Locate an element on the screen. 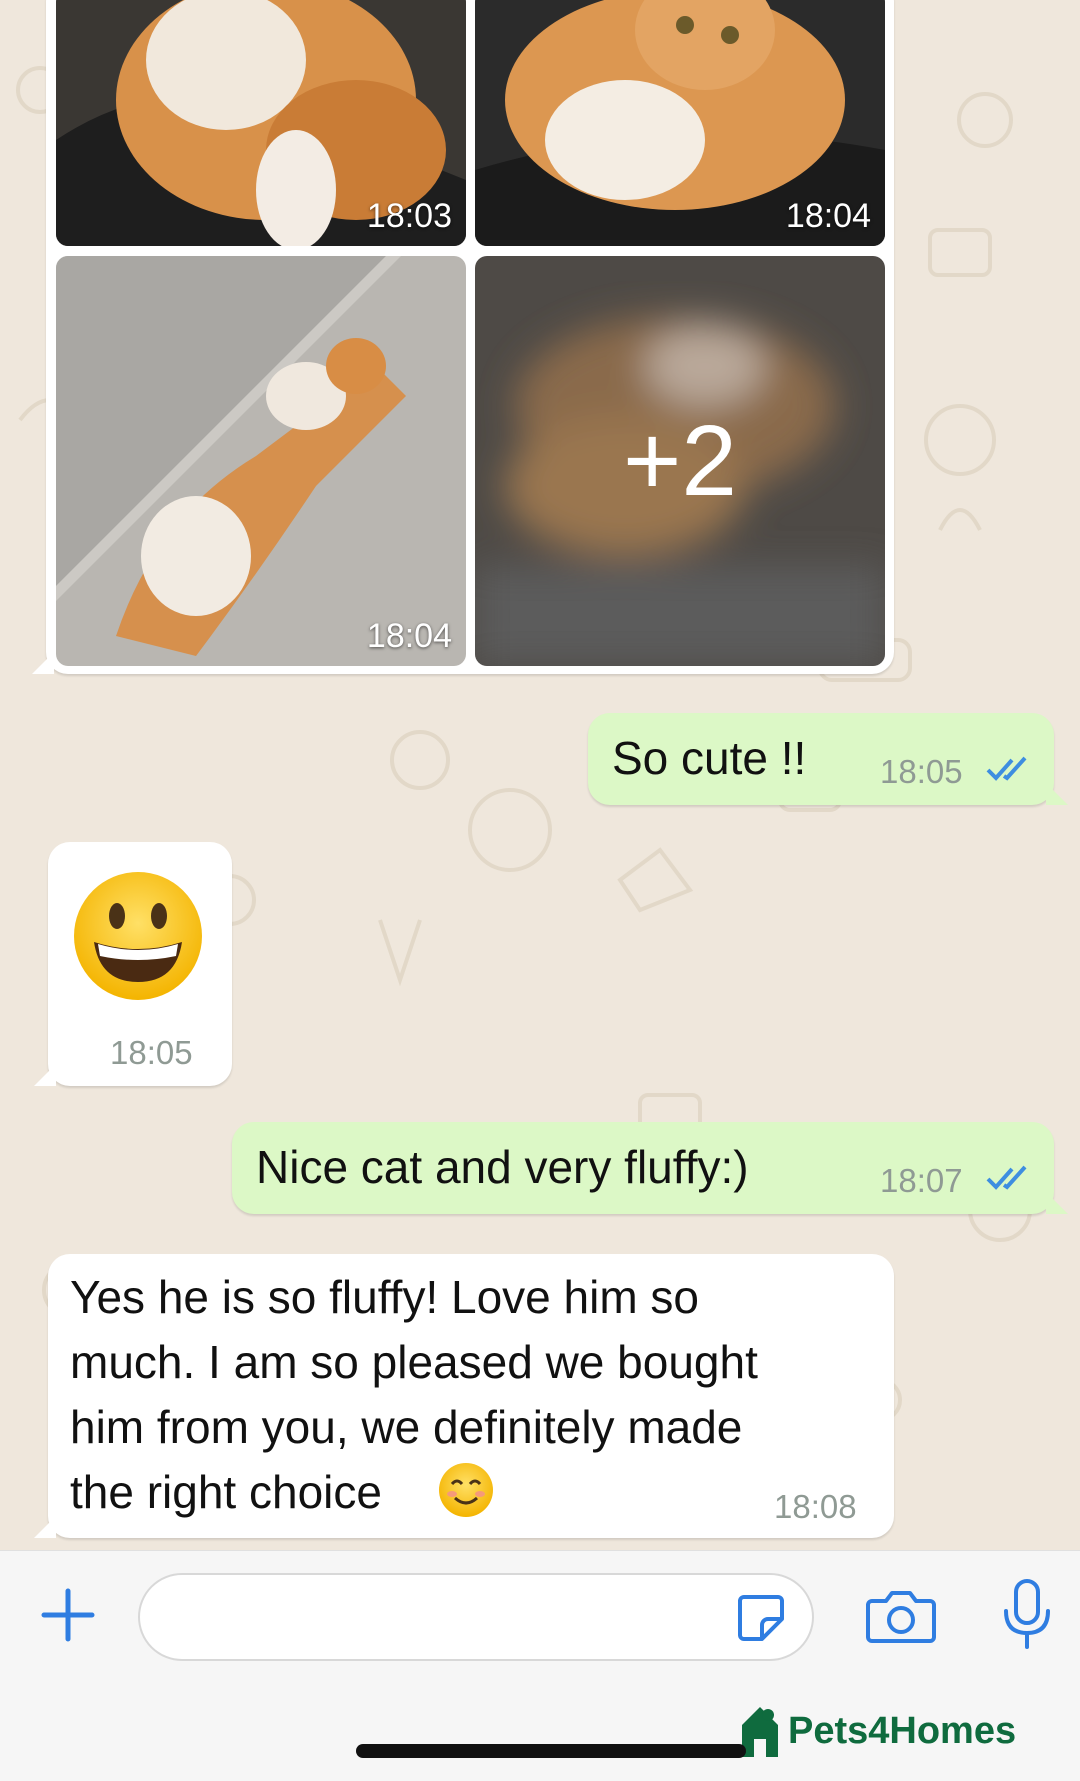 This screenshot has width=1080, height=1781. message-bubble-outgoing: Nice cat and very fluffy:) 18:07 is located at coordinates (650, 1168).